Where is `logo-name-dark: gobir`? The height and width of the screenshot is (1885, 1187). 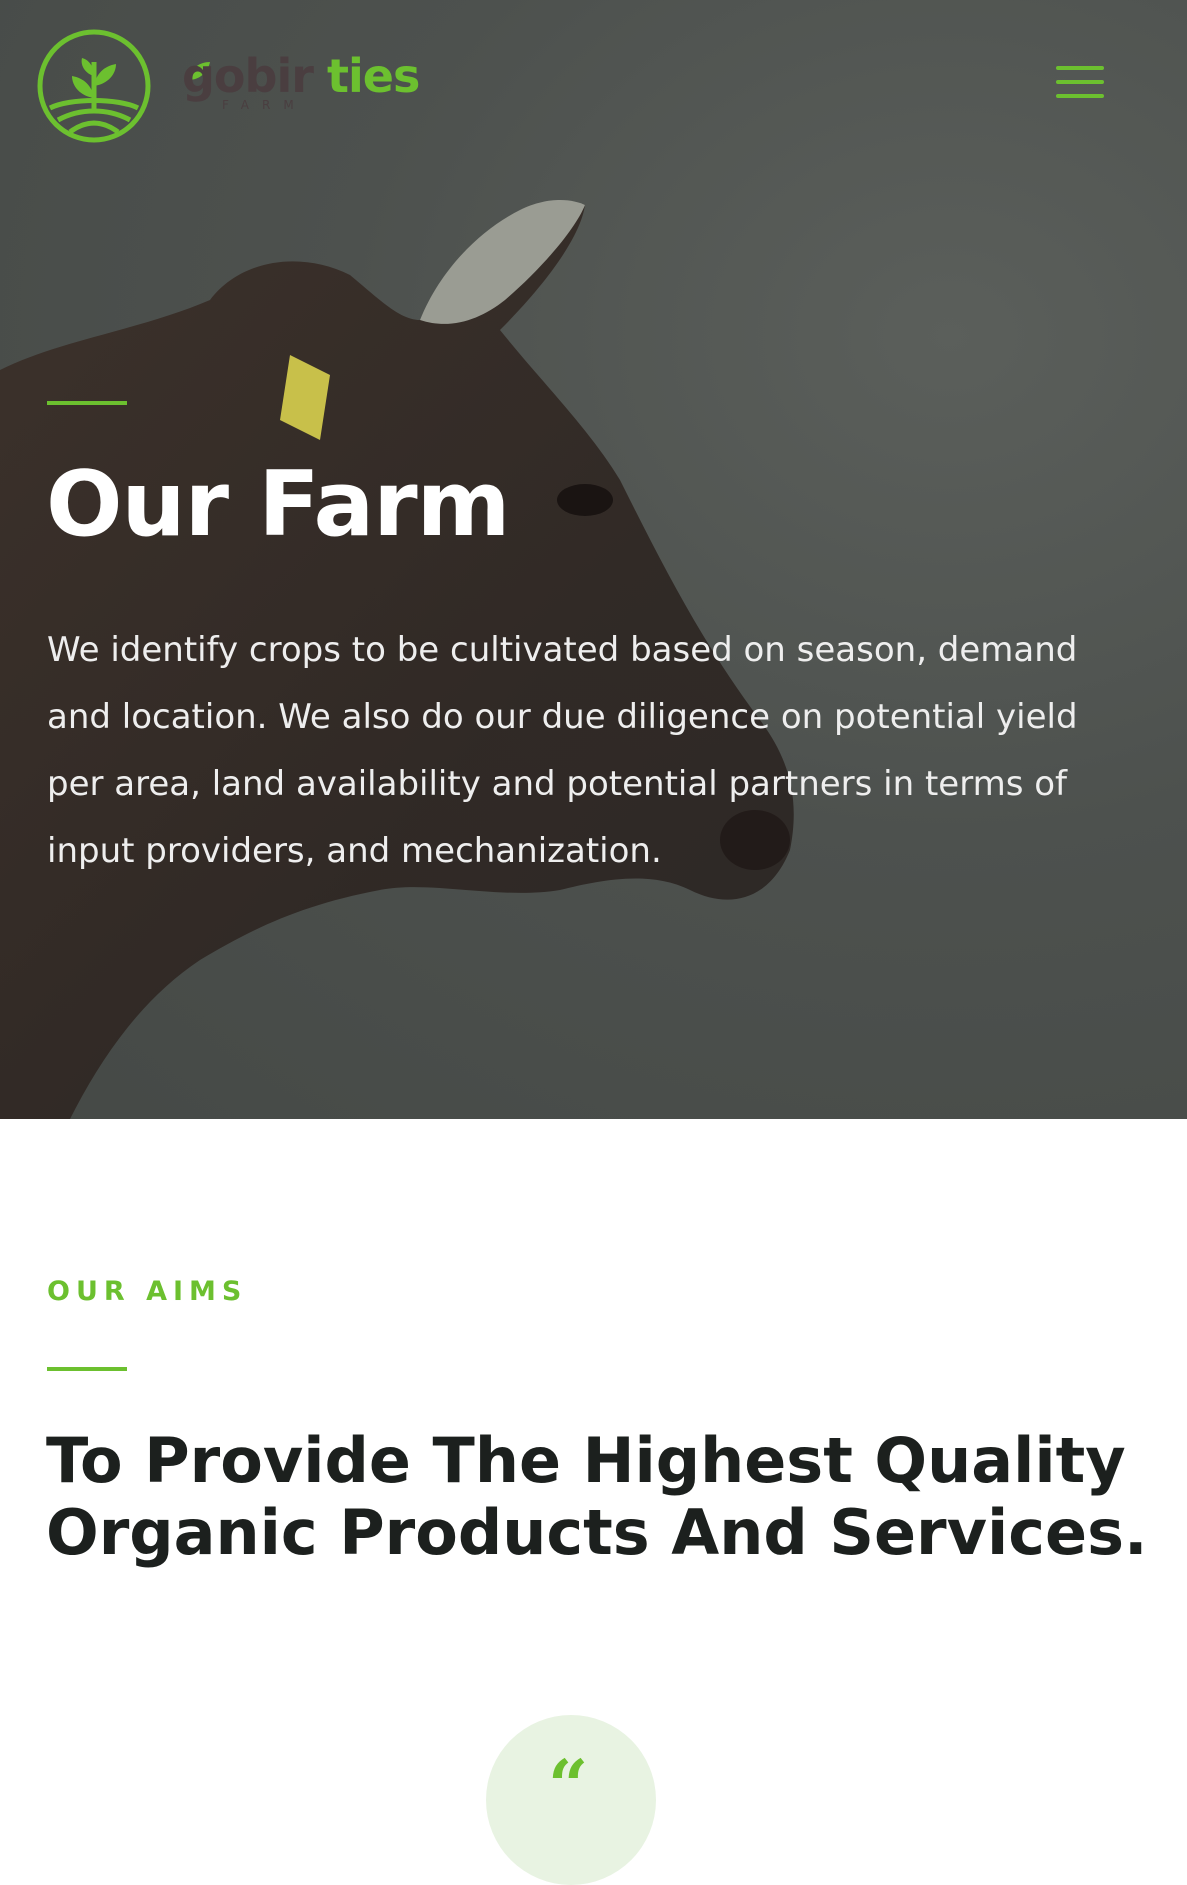
logo-name-dark: gobir is located at coordinates (248, 76).